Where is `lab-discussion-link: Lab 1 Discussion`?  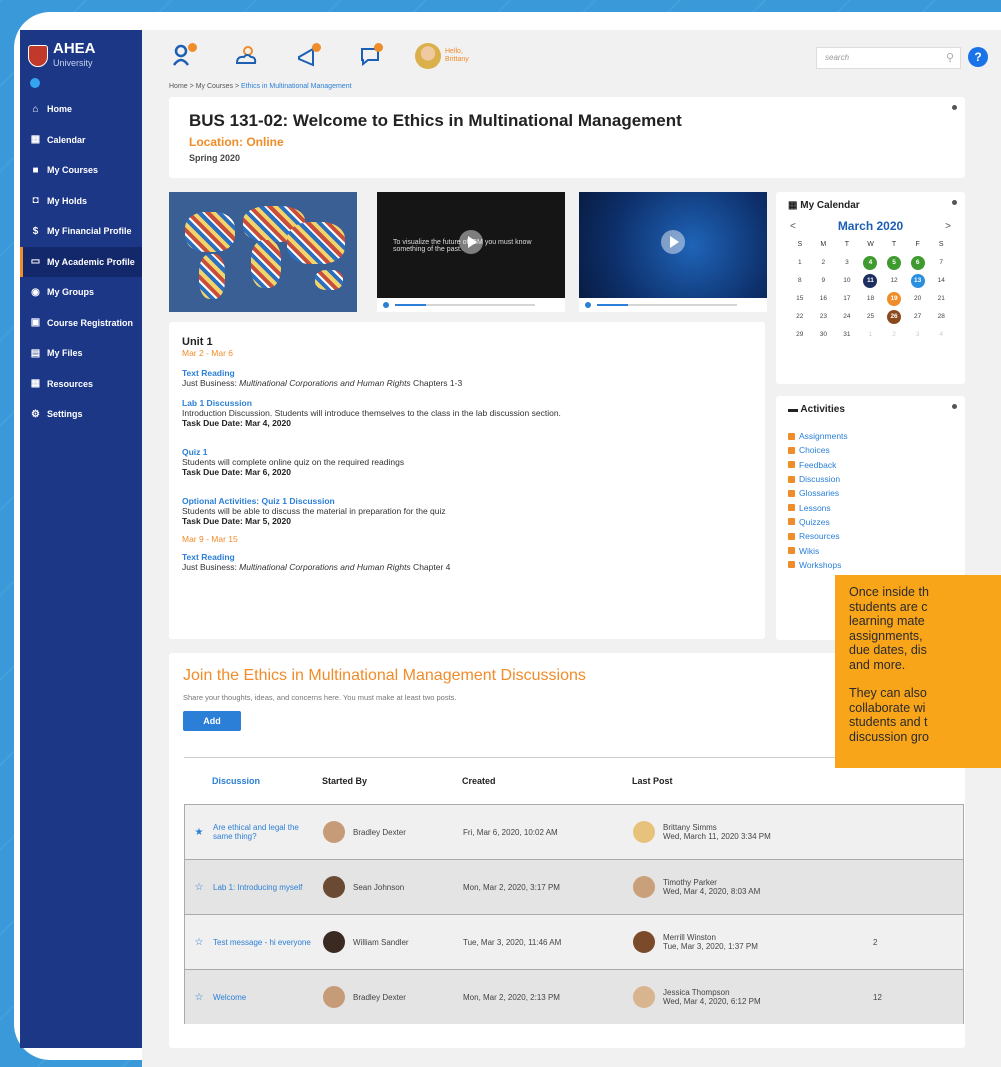 lab-discussion-link: Lab 1 Discussion is located at coordinates (467, 403).